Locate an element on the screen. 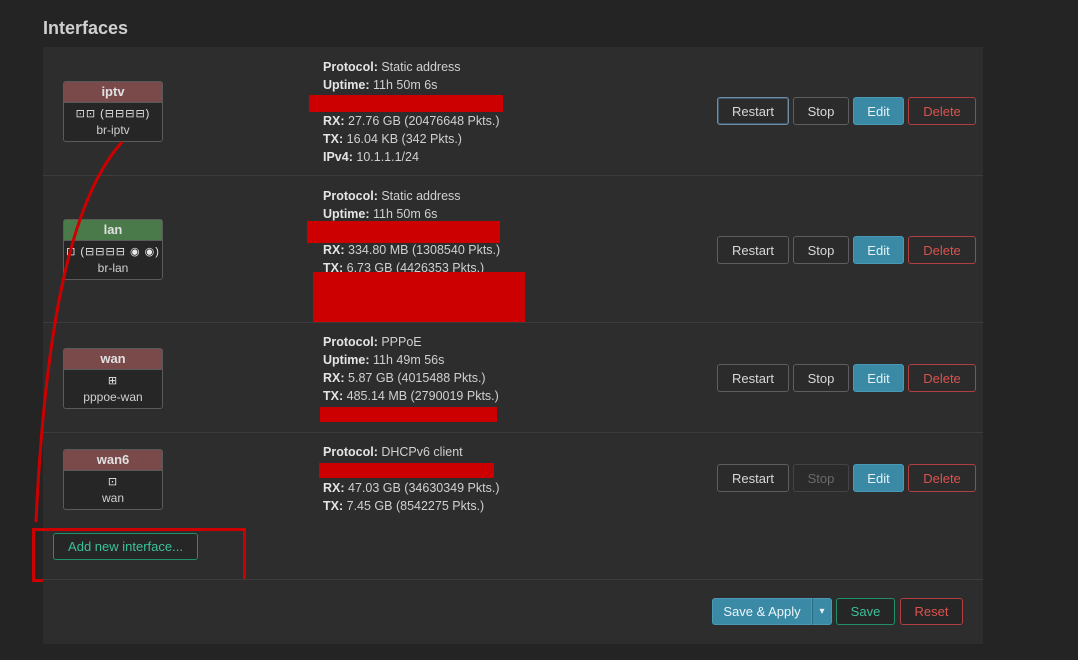  tx-value: 16.04 KB (342 Pkts.) is located at coordinates (404, 139).